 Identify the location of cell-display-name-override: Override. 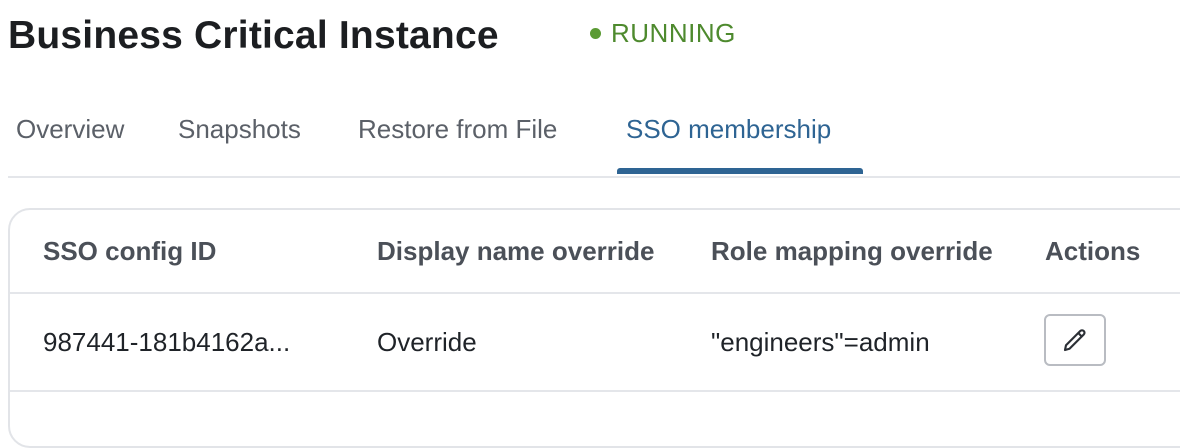
(427, 342).